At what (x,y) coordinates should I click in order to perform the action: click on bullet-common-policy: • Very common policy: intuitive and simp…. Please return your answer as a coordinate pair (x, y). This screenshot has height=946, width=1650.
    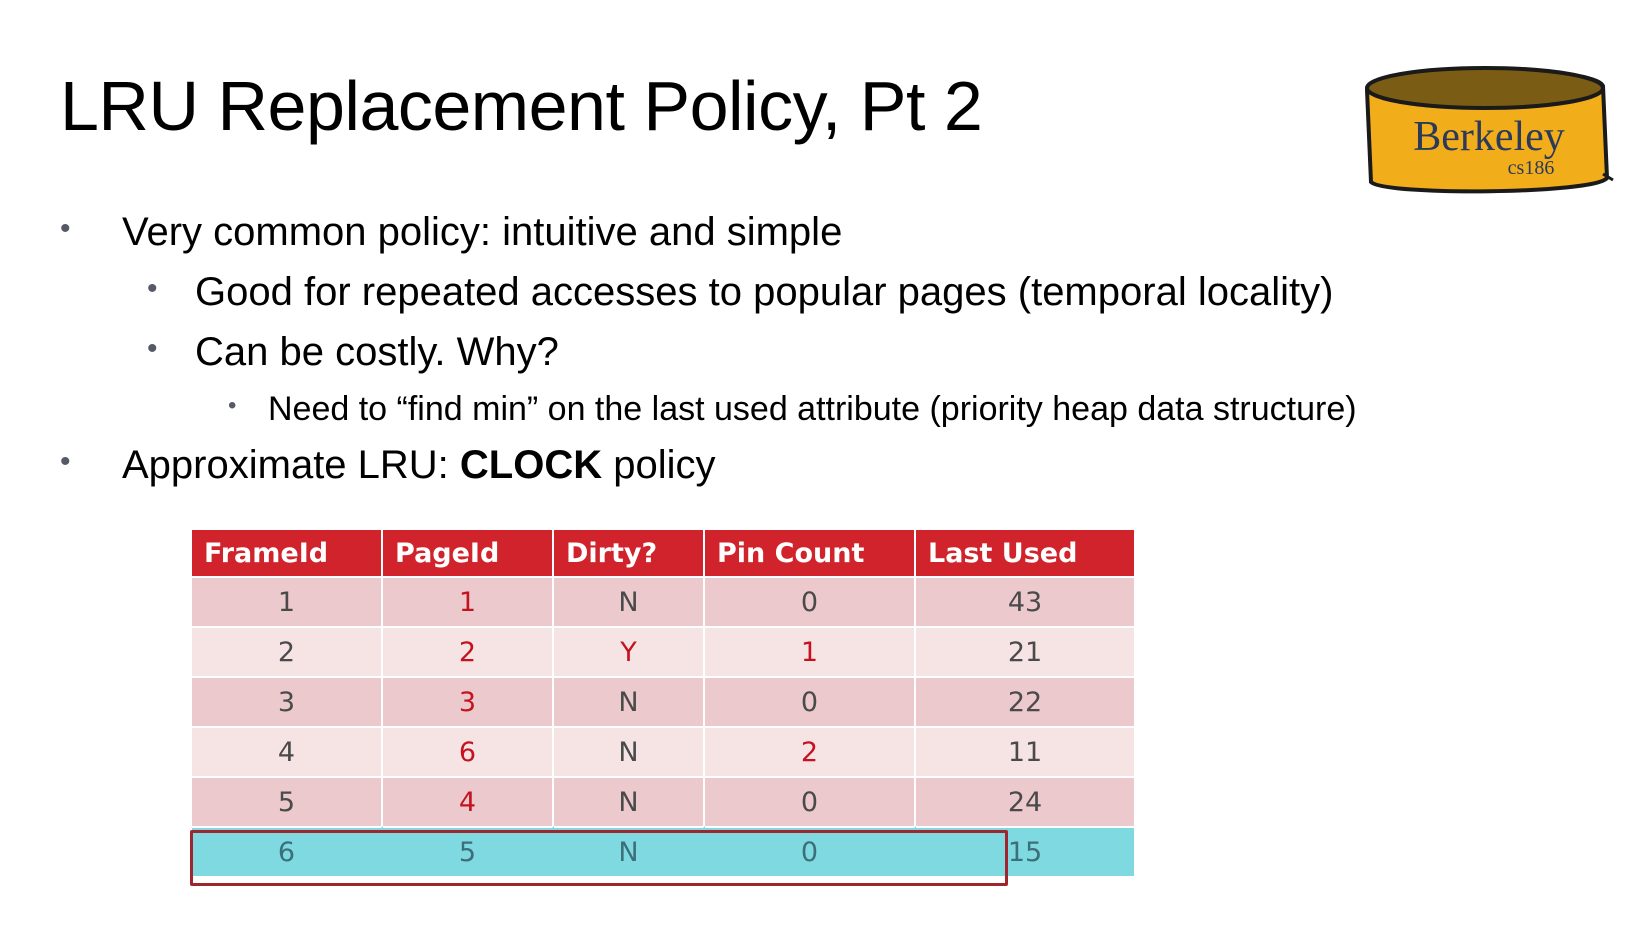
    Looking at the image, I should click on (451, 232).